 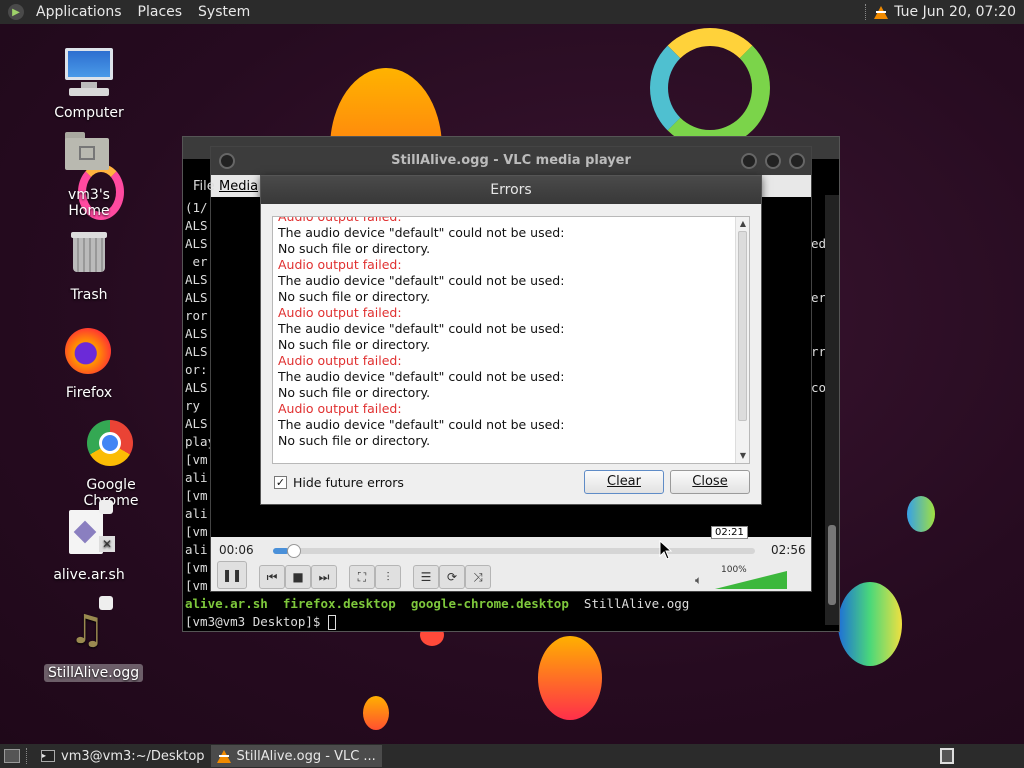 What do you see at coordinates (947, 756) in the screenshot?
I see `workspace-switcher-icon` at bounding box center [947, 756].